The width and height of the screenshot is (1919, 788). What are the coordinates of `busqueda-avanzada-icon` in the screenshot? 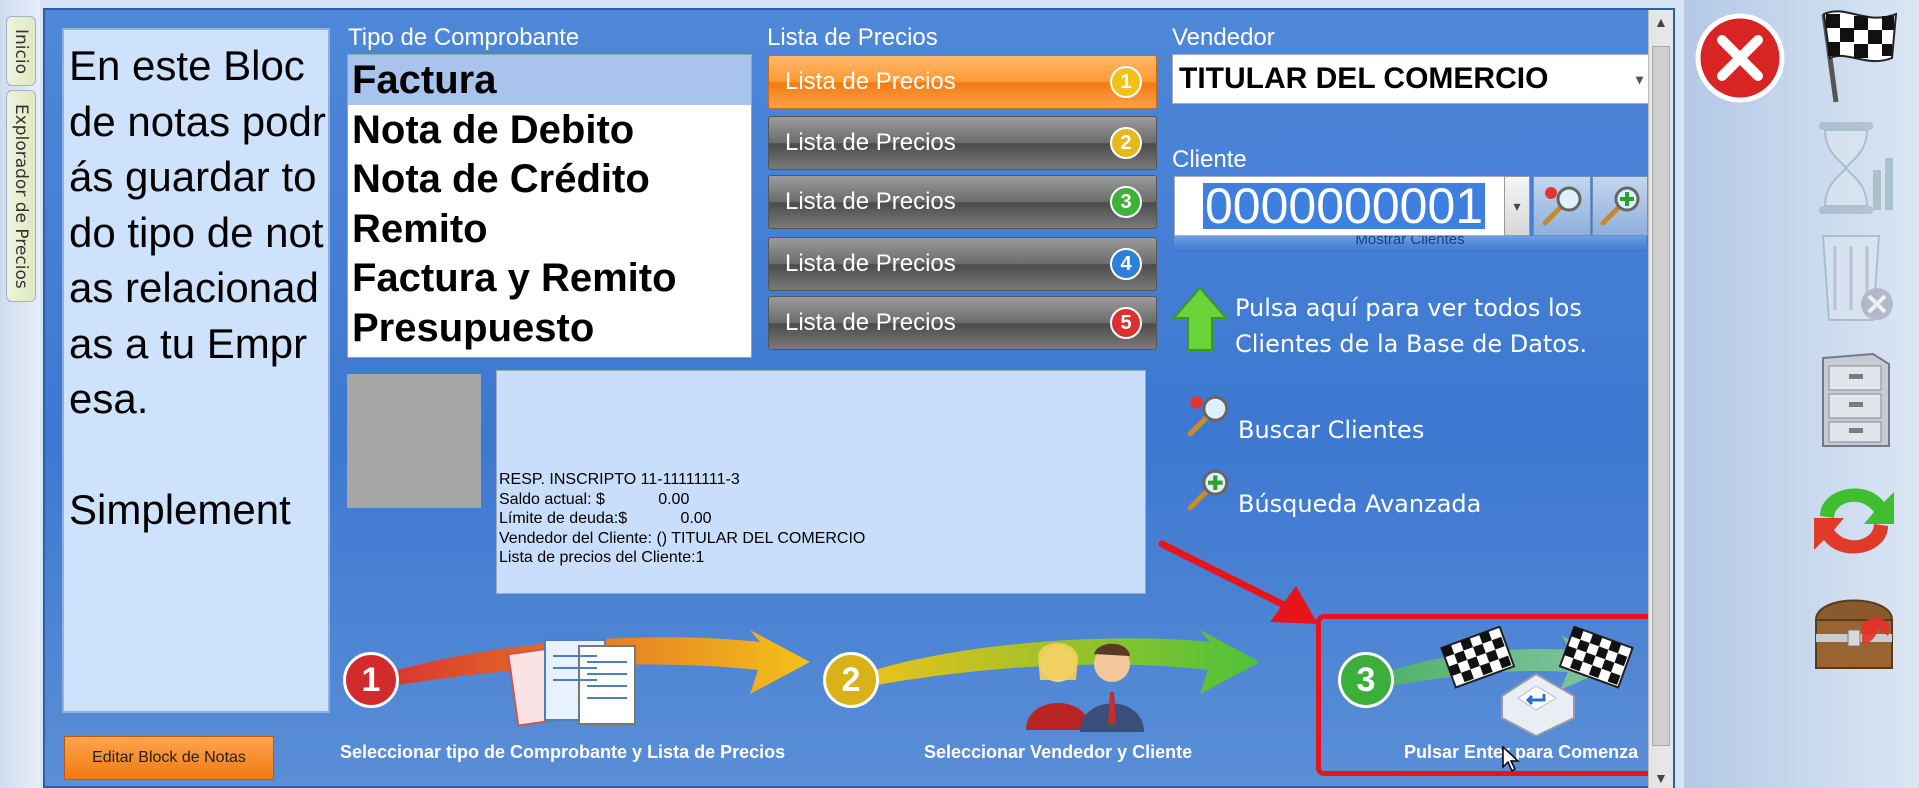 It's located at (1208, 490).